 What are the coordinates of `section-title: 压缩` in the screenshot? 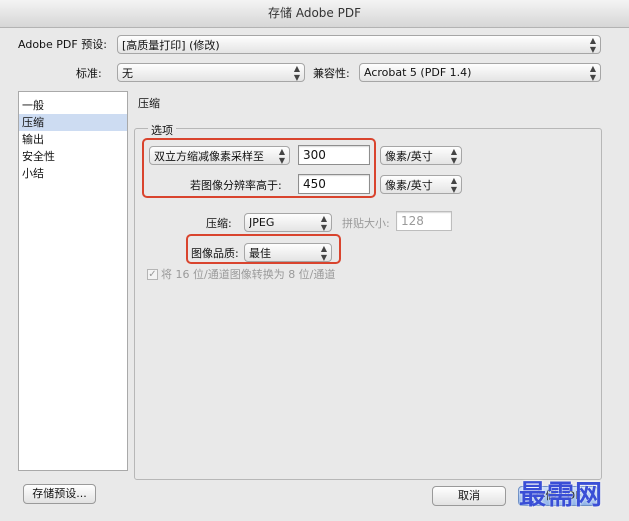 It's located at (149, 103).